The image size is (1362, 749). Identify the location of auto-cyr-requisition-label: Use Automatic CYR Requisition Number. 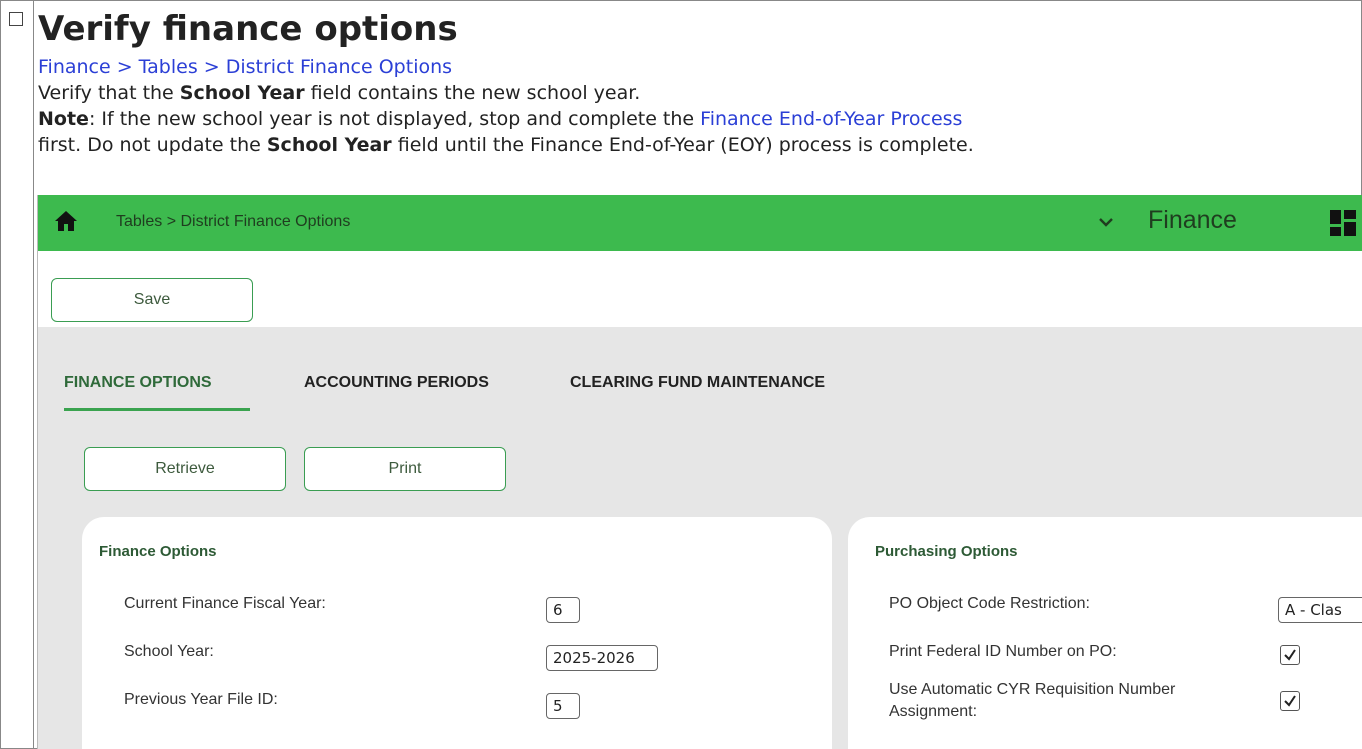
(1032, 689).